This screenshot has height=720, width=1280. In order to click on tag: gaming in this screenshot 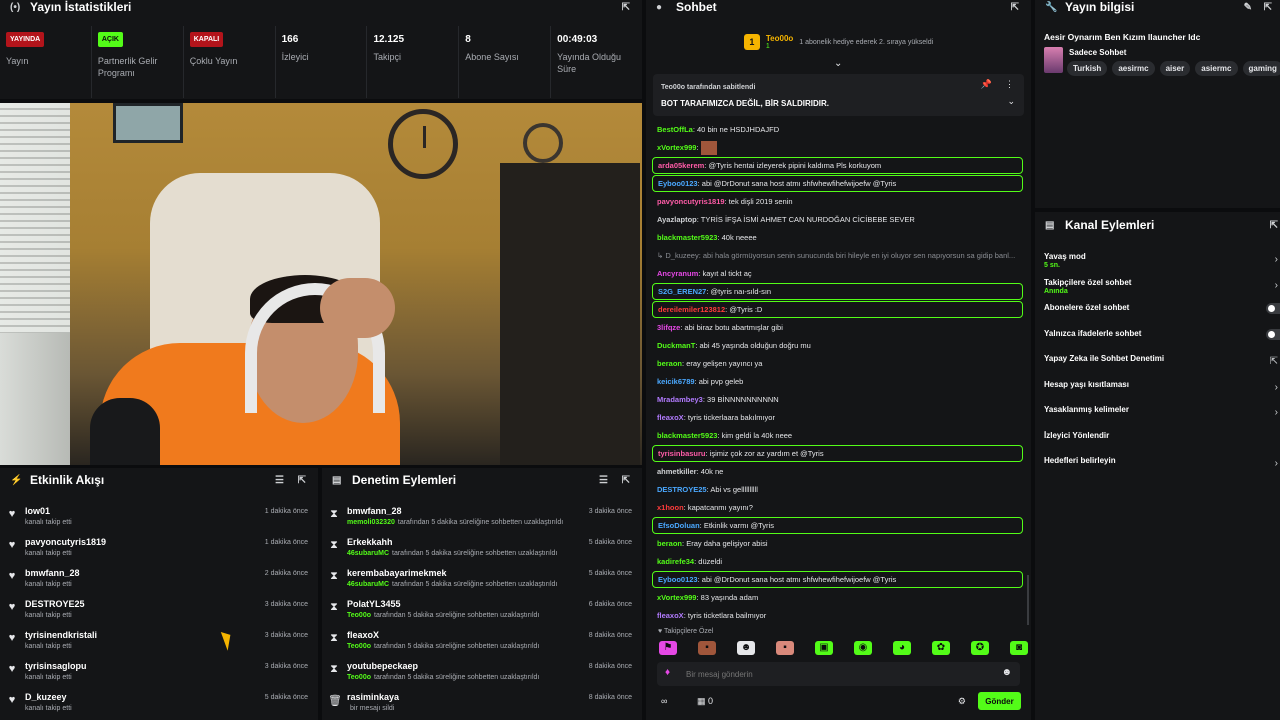, I will do `click(1261, 68)`.